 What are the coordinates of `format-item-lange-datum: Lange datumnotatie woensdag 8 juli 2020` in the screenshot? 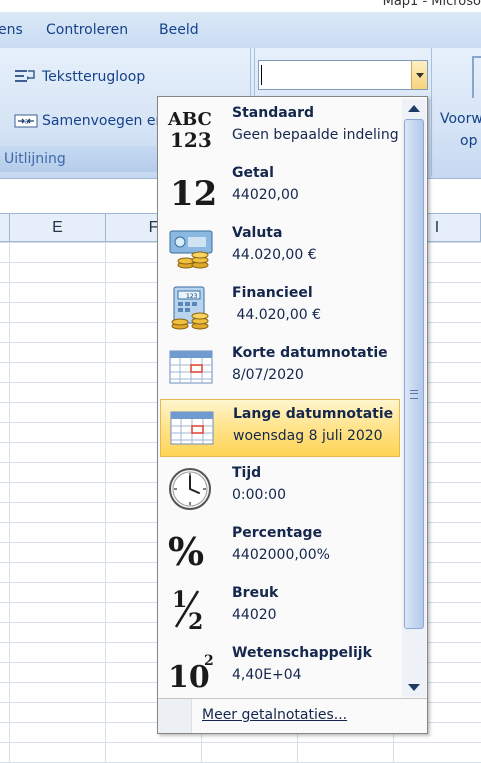 It's located at (280, 428).